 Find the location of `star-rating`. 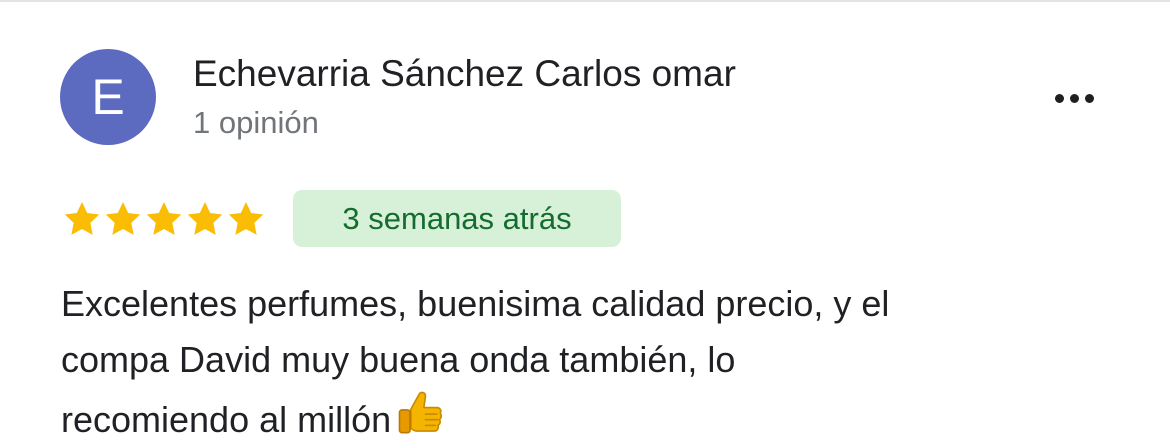

star-rating is located at coordinates (164, 219).